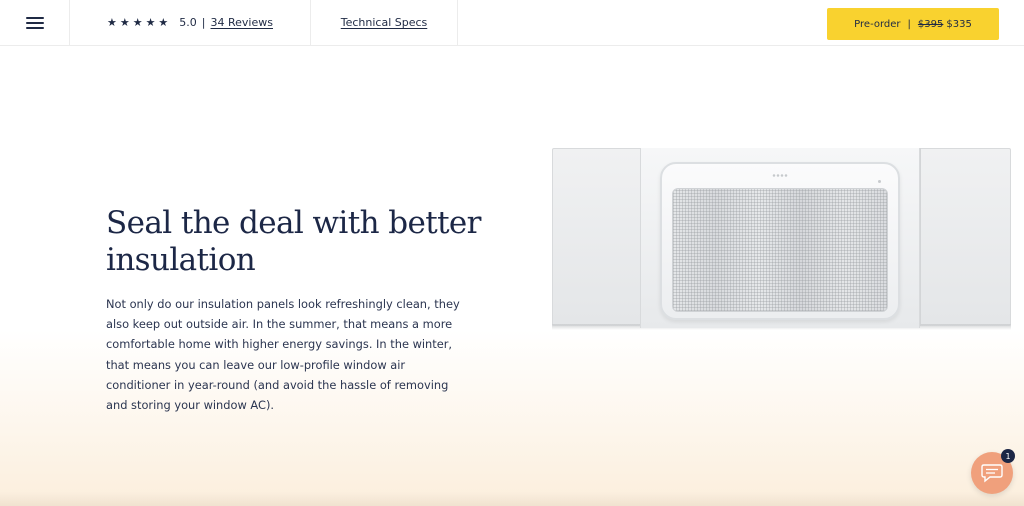 This screenshot has width=1024, height=506. I want to click on bottom-shade, so click(512, 499).